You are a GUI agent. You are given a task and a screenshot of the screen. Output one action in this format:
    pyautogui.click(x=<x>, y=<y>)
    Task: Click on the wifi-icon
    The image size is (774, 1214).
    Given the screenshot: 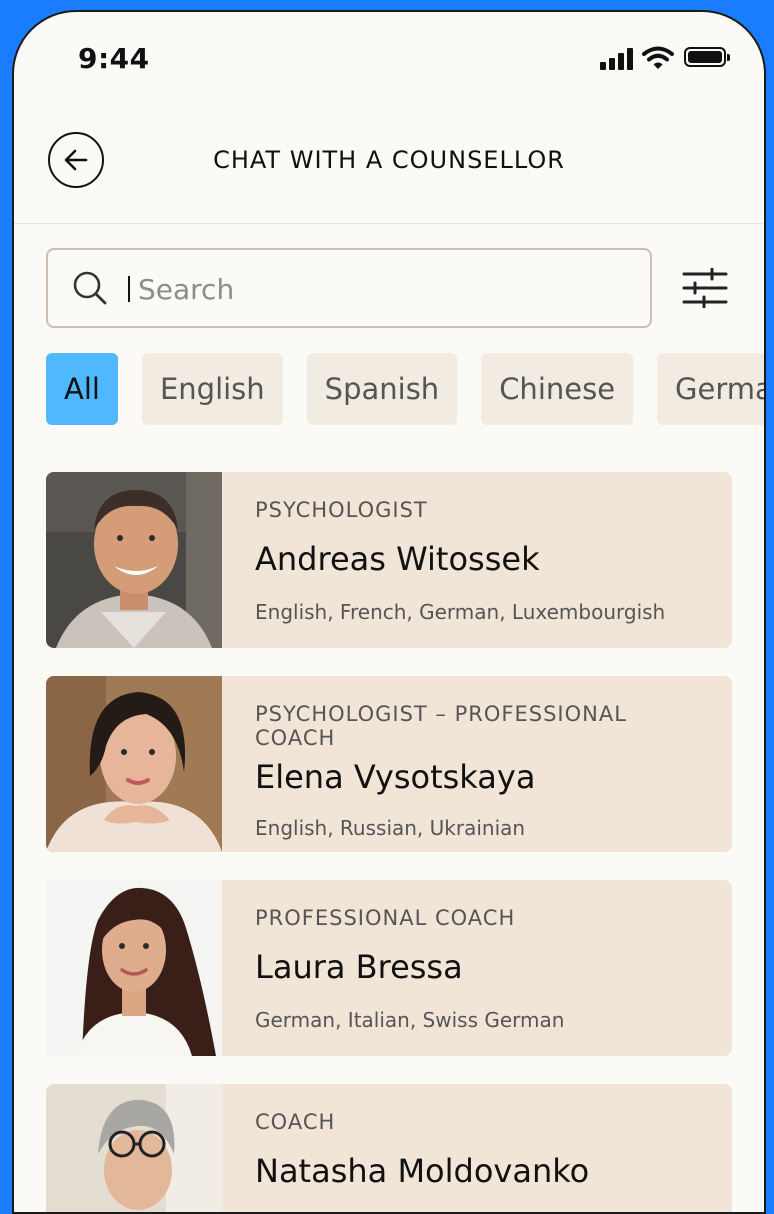 What is the action you would take?
    pyautogui.click(x=658, y=57)
    